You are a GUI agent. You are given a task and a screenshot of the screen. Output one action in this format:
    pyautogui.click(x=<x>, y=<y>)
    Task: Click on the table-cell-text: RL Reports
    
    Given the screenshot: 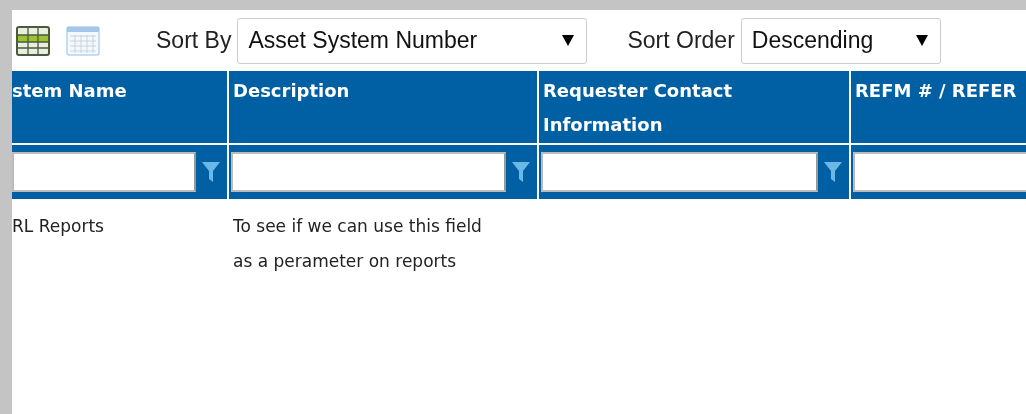 What is the action you would take?
    pyautogui.click(x=58, y=226)
    